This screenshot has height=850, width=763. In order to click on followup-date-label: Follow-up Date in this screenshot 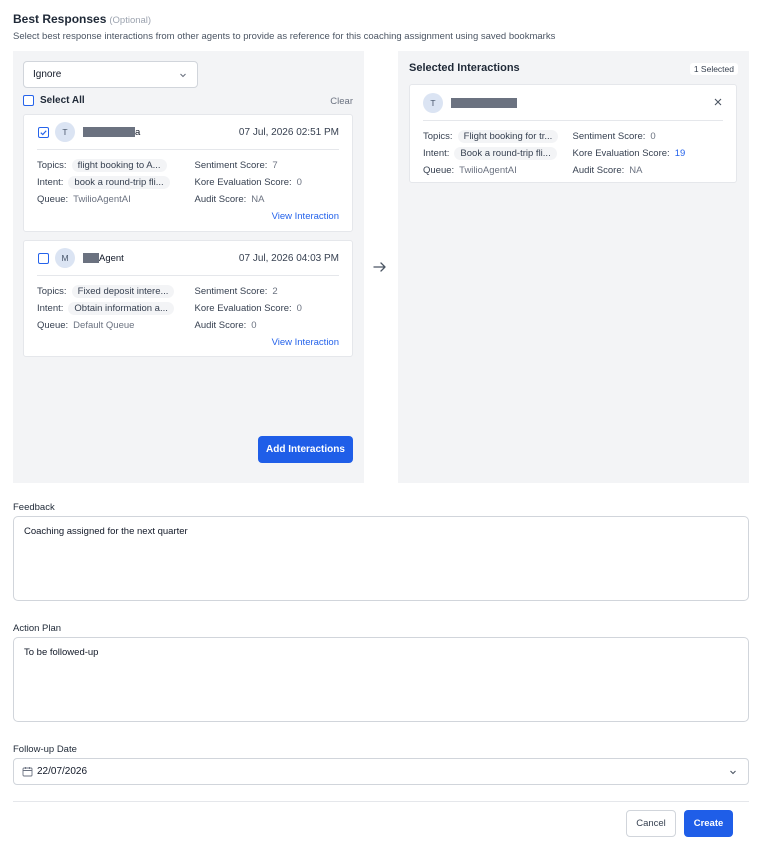, I will do `click(45, 749)`.